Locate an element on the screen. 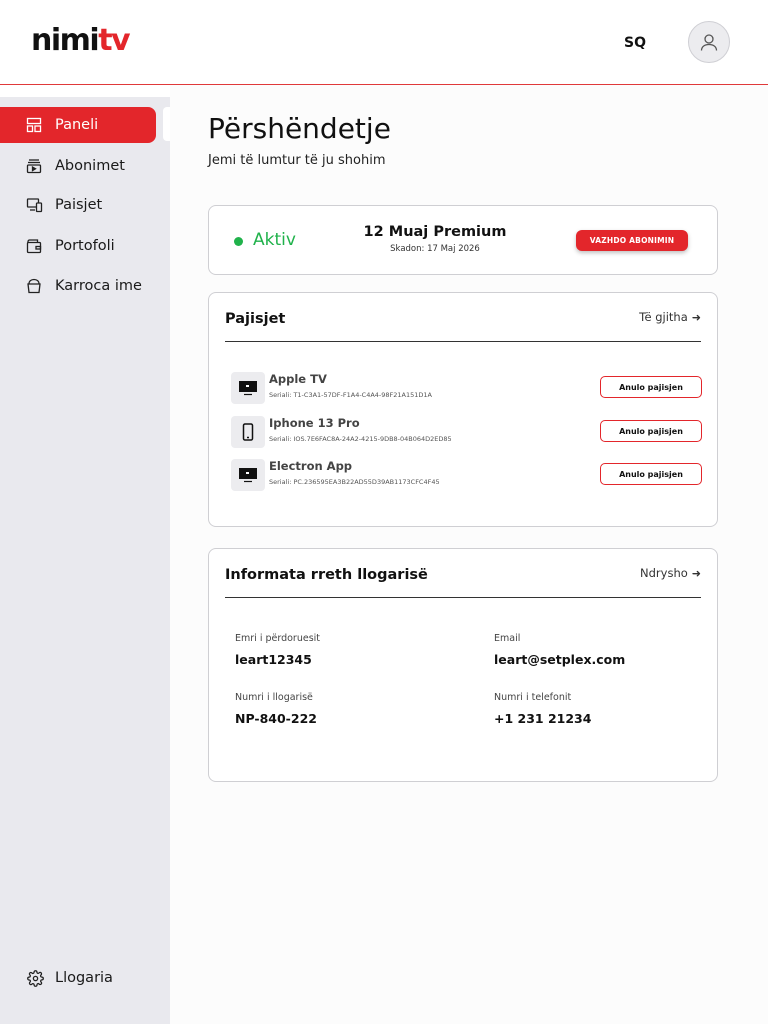 Image resolution: width=768 pixels, height=1024 pixels. page-title: Përshëndetje is located at coordinates (299, 128).